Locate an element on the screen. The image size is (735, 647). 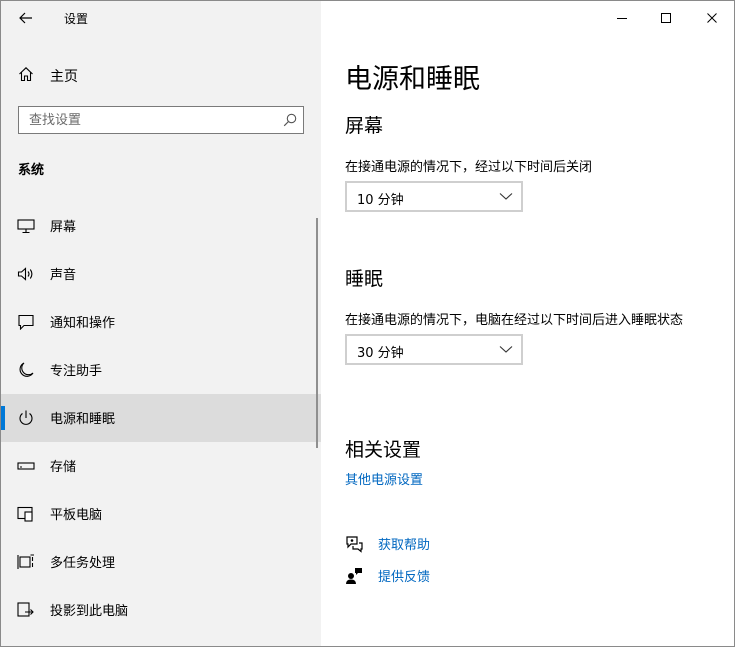
back-arrow-icon is located at coordinates (25, 18).